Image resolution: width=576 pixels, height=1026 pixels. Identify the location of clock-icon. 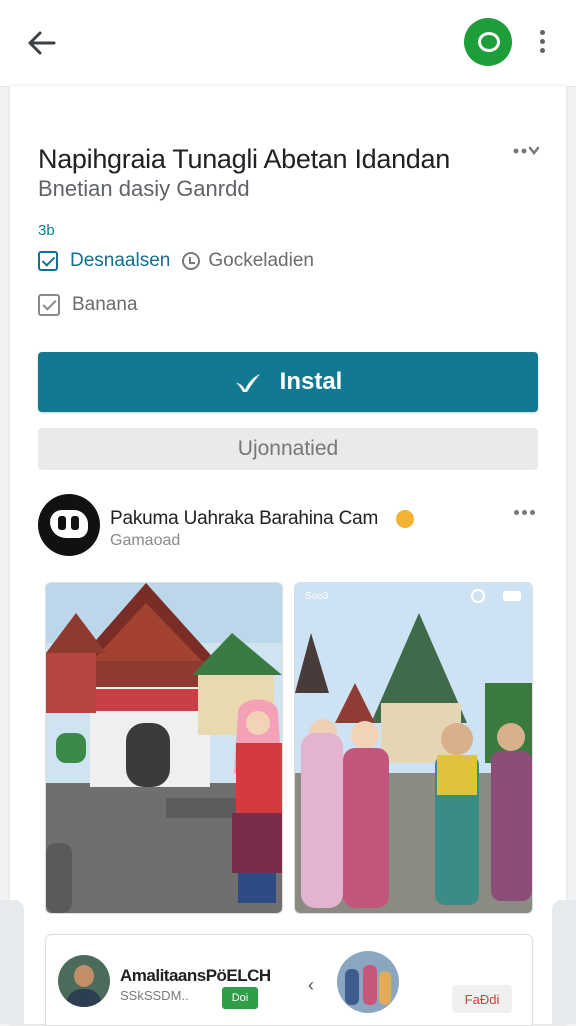
(191, 261).